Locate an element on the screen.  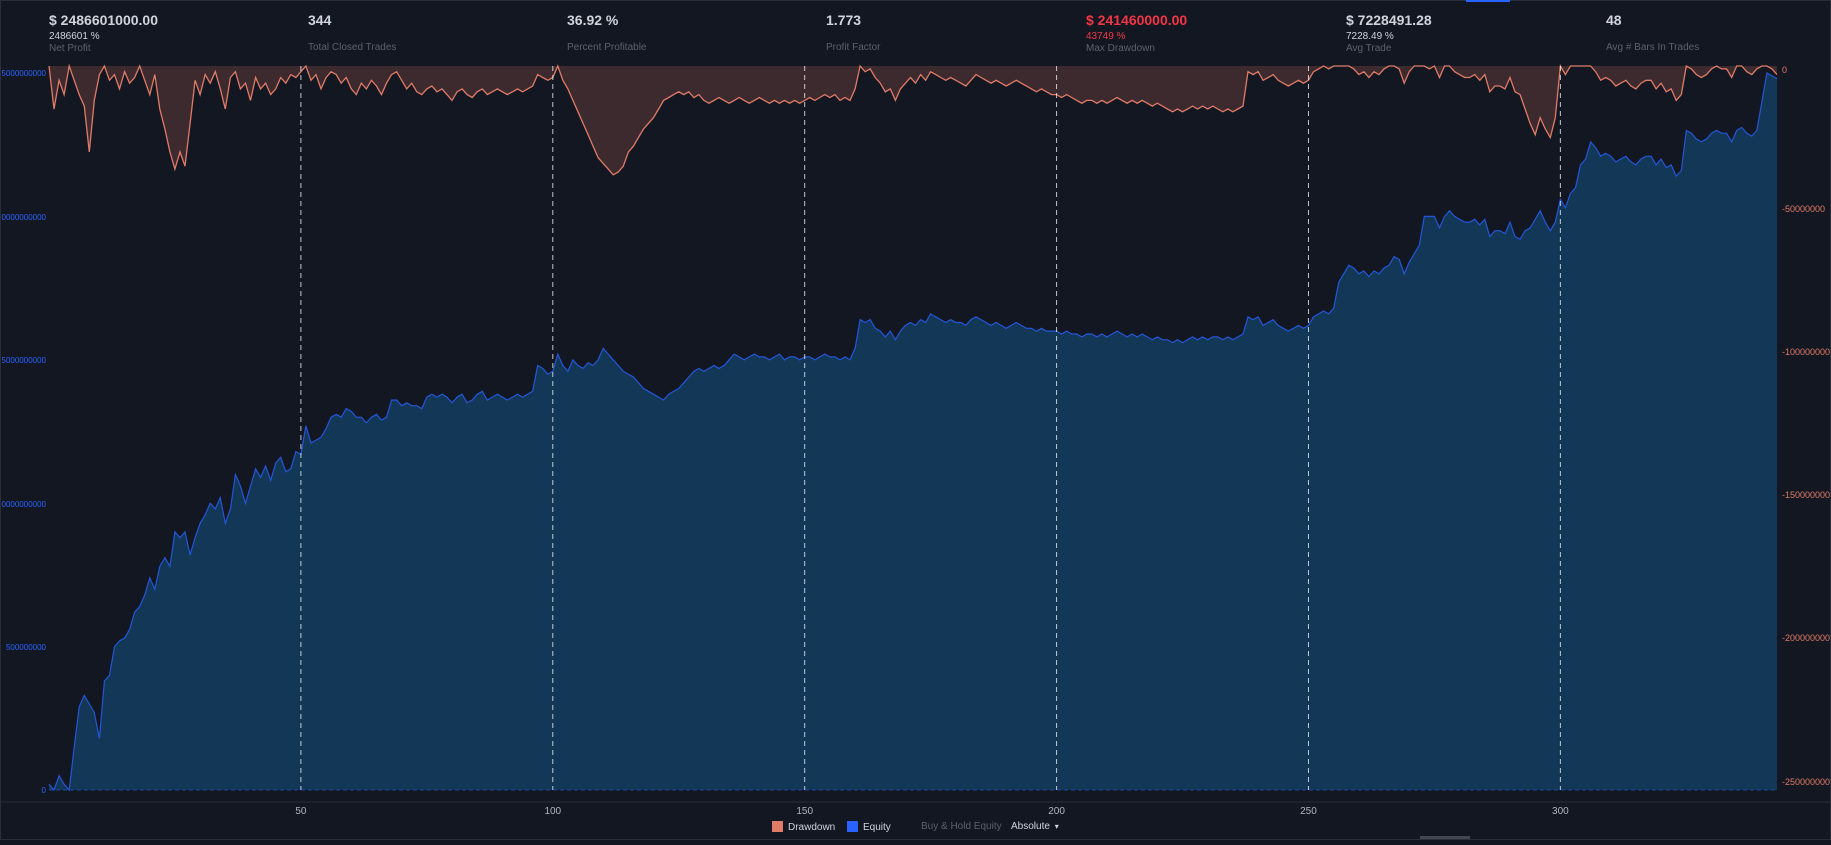
legend-equity: Equity is located at coordinates (869, 827).